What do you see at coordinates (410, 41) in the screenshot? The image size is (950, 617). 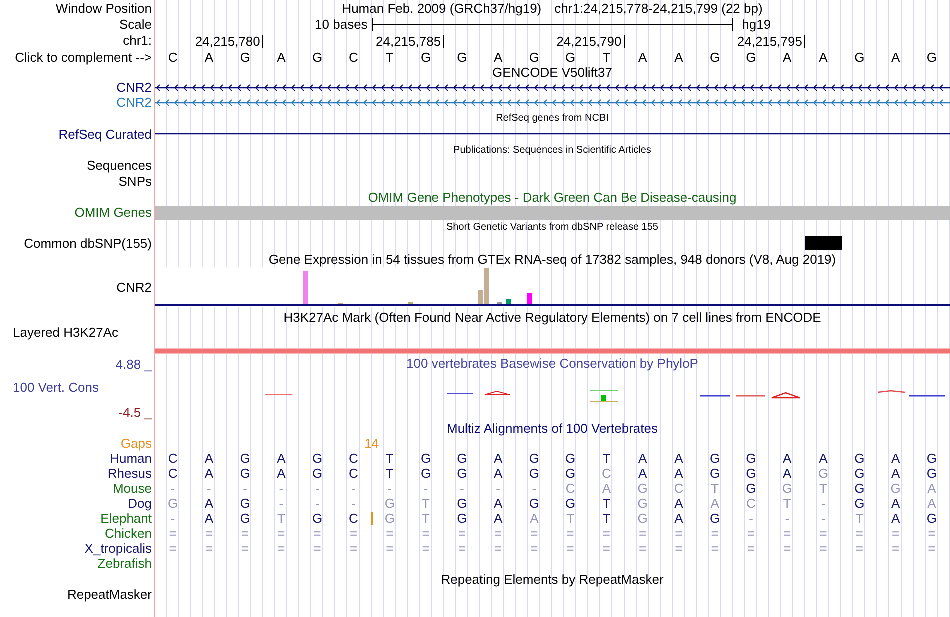 I see `ruler-tick: 24,215,785` at bounding box center [410, 41].